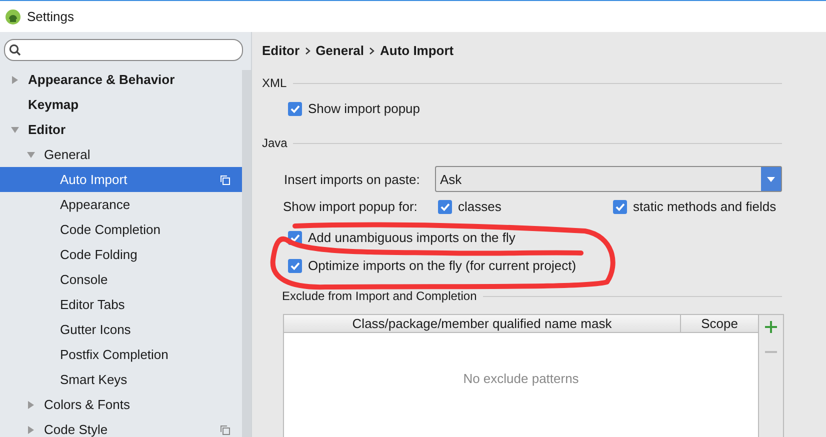  Describe the element at coordinates (608, 179) in the screenshot. I see `dropdown: Ask` at that location.